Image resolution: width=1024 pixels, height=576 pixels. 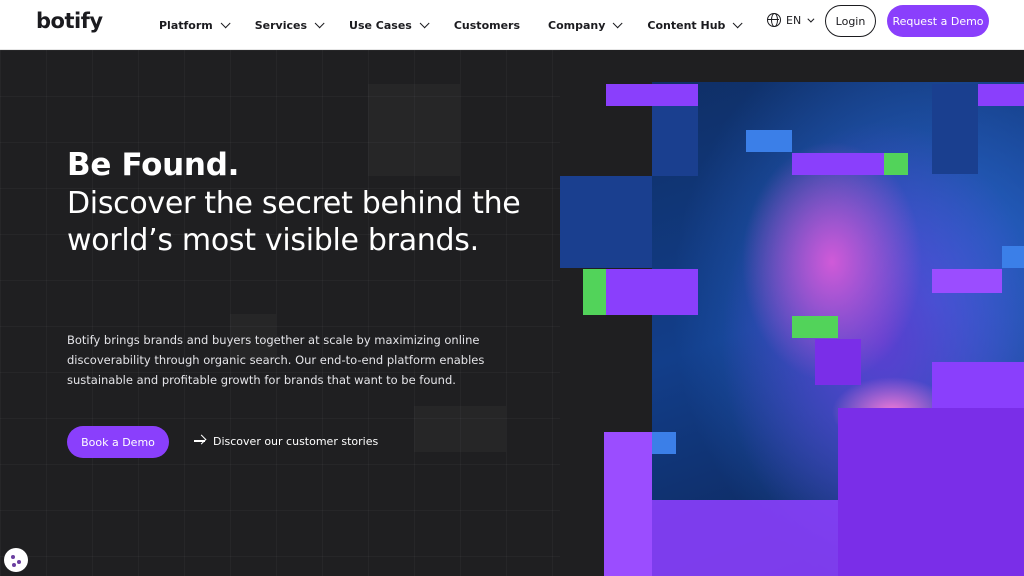 I want to click on login-button: Login, so click(x=850, y=21).